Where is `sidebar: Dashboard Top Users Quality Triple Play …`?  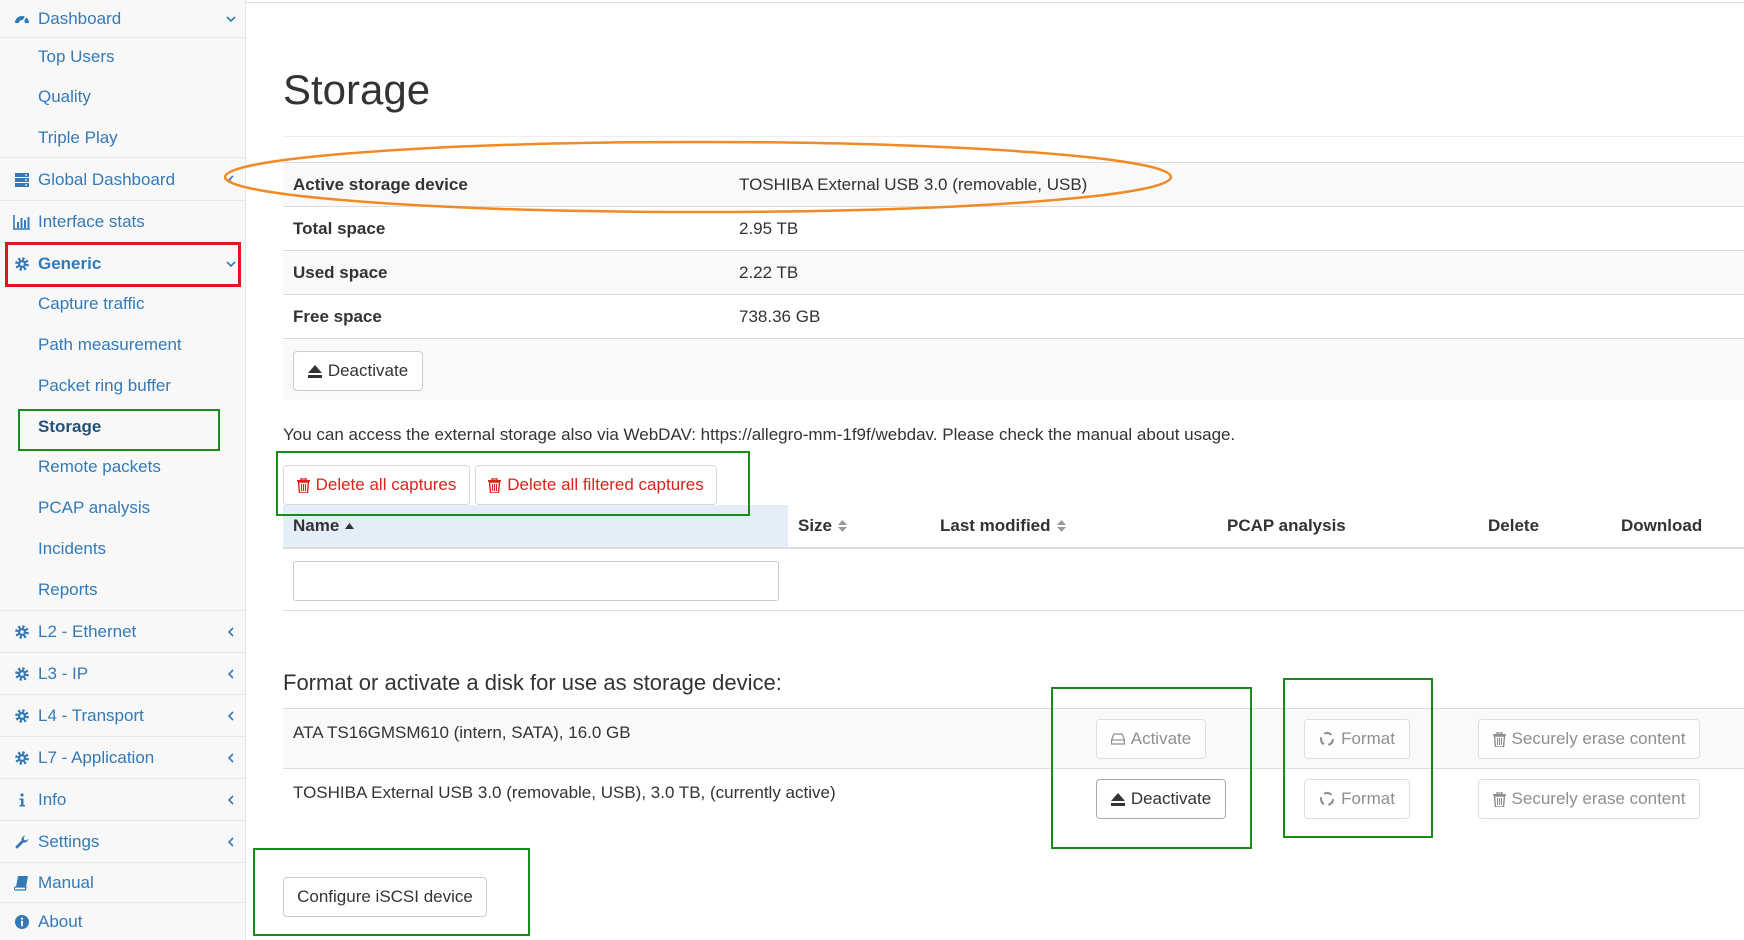
sidebar: Dashboard Top Users Quality Triple Play … is located at coordinates (123, 470).